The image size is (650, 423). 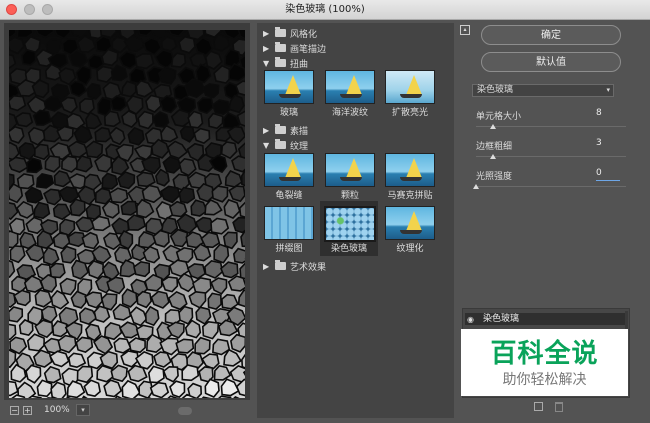 What do you see at coordinates (470, 320) in the screenshot?
I see `eye-icon: ◉` at bounding box center [470, 320].